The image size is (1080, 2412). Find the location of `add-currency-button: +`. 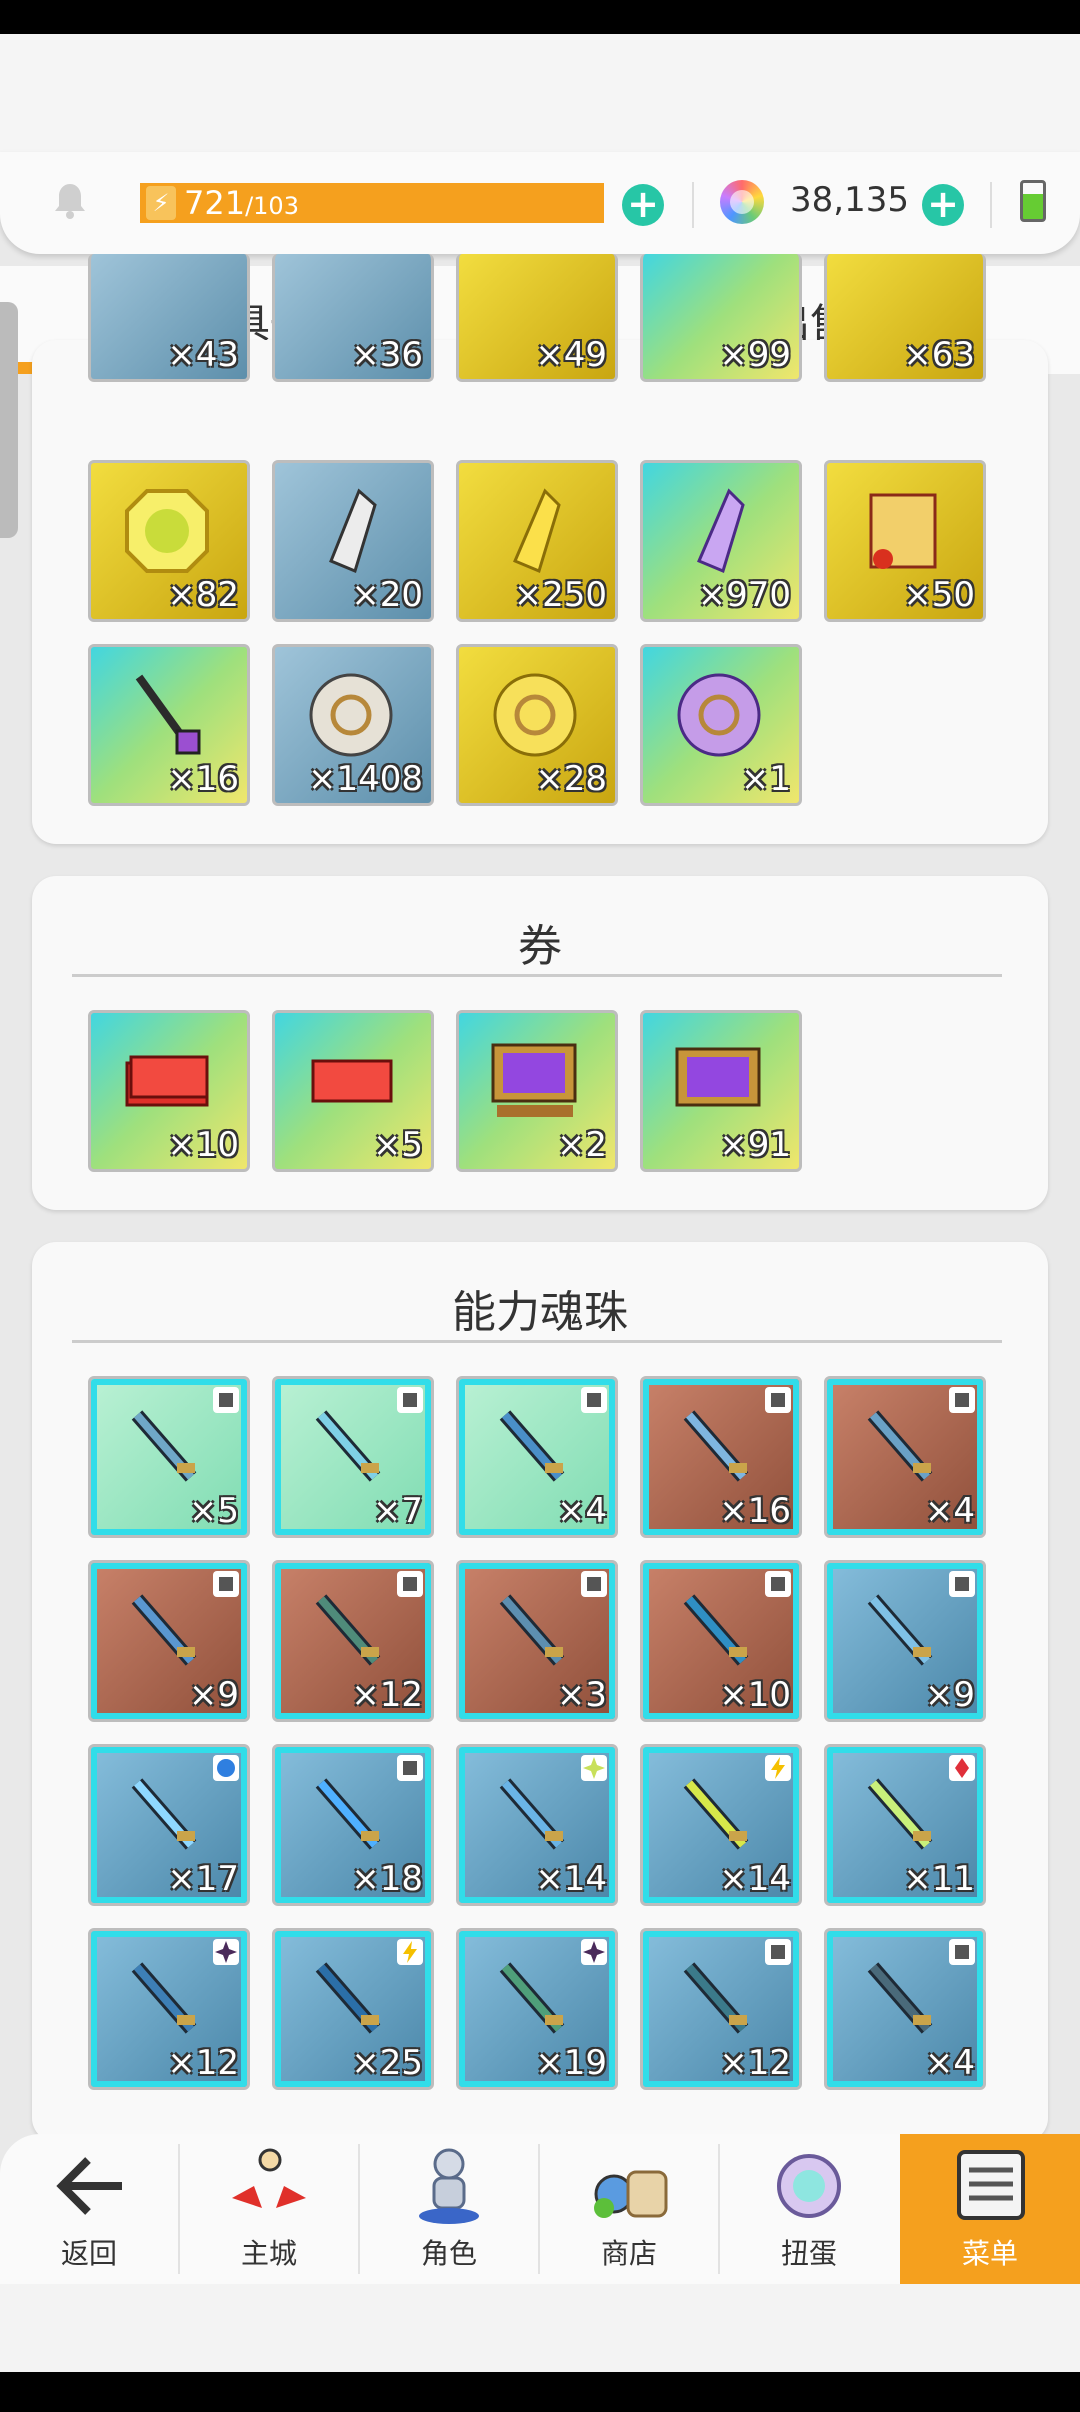

add-currency-button: + is located at coordinates (943, 205).